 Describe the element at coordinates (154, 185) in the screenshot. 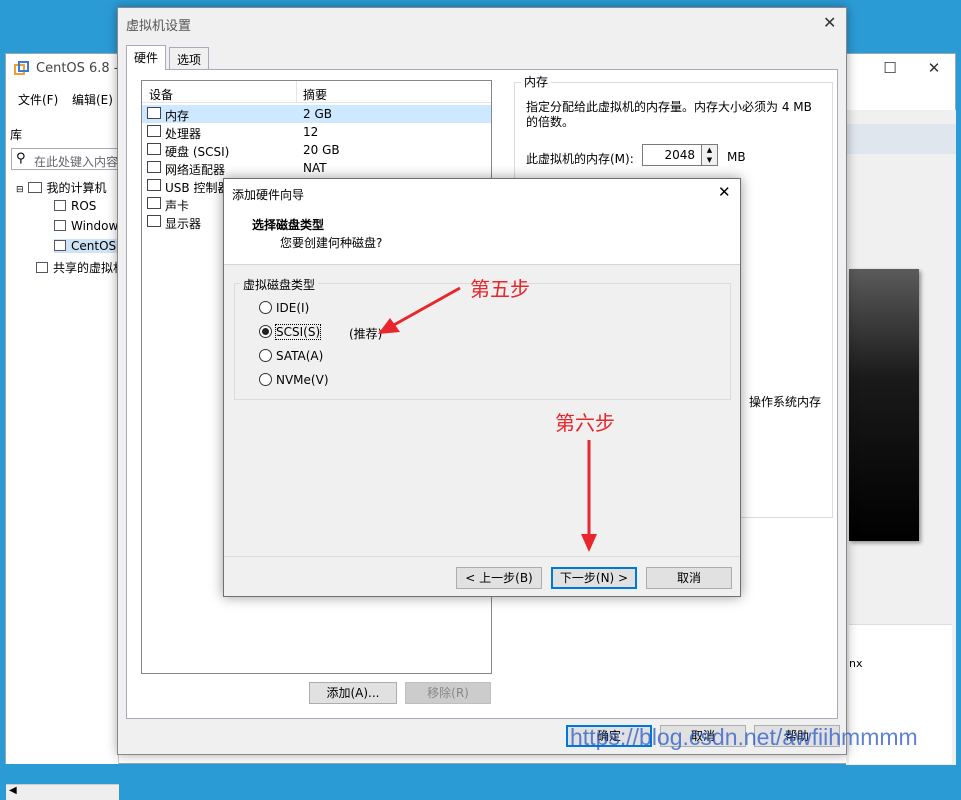

I see `usb-icon` at that location.